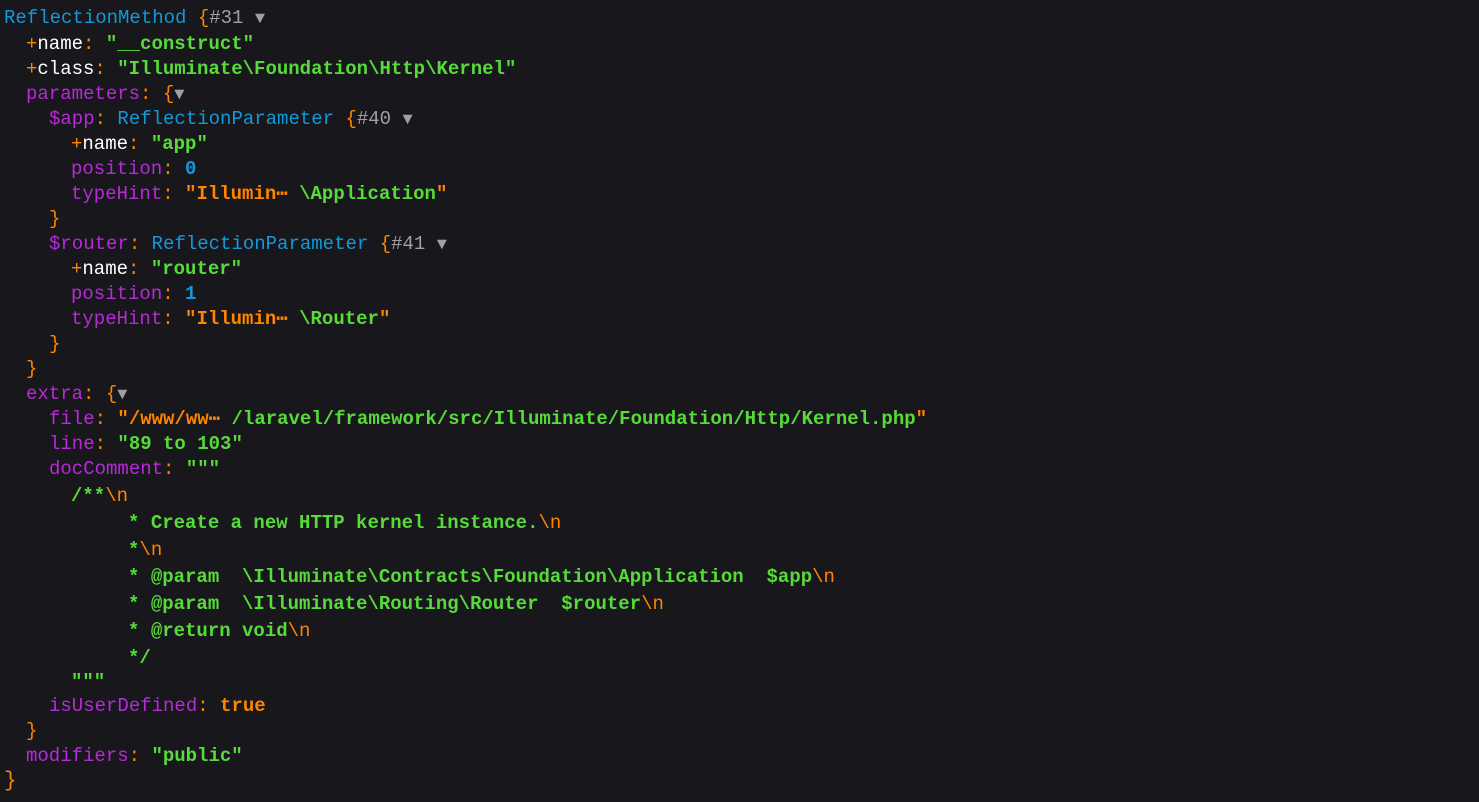 The height and width of the screenshot is (802, 1479). I want to click on param-app-header: $app: ReflectionParameter {#40 ▼, so click(231, 119).